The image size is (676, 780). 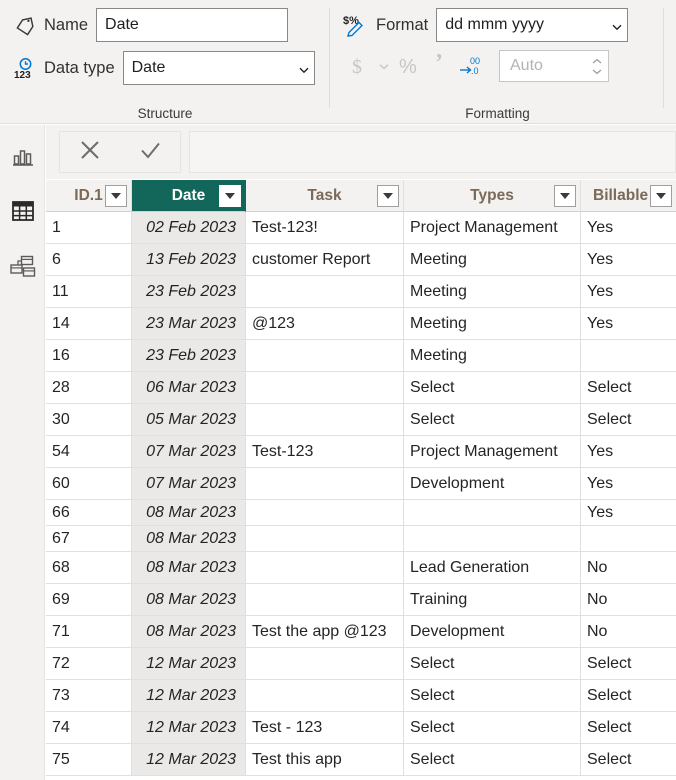 I want to click on cell-id: 67, so click(x=89, y=539).